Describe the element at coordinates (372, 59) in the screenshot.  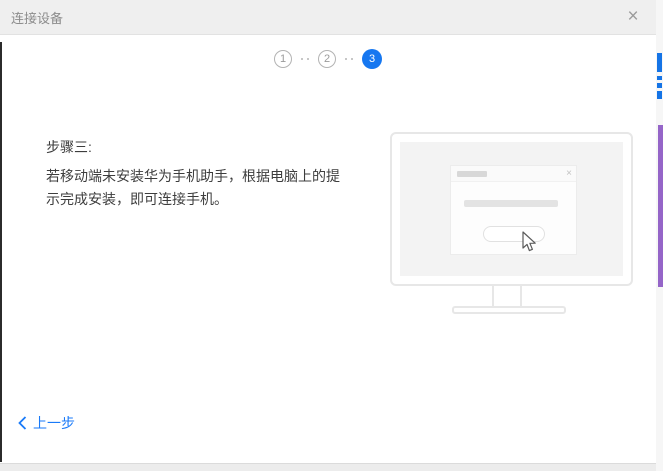
I see `step-3-circle-active: 3` at that location.